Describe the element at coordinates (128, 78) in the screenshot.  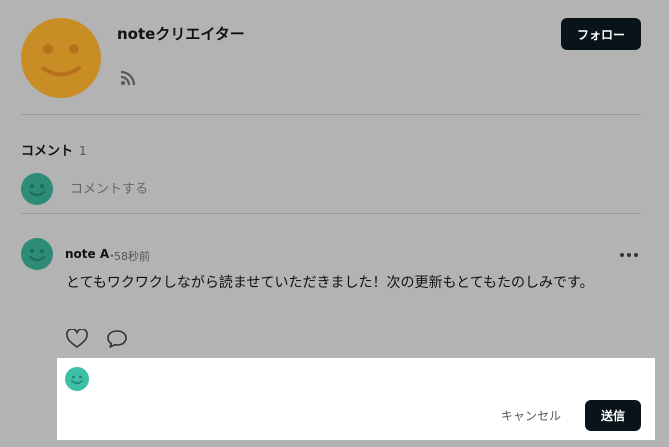
I see `rss-icon` at that location.